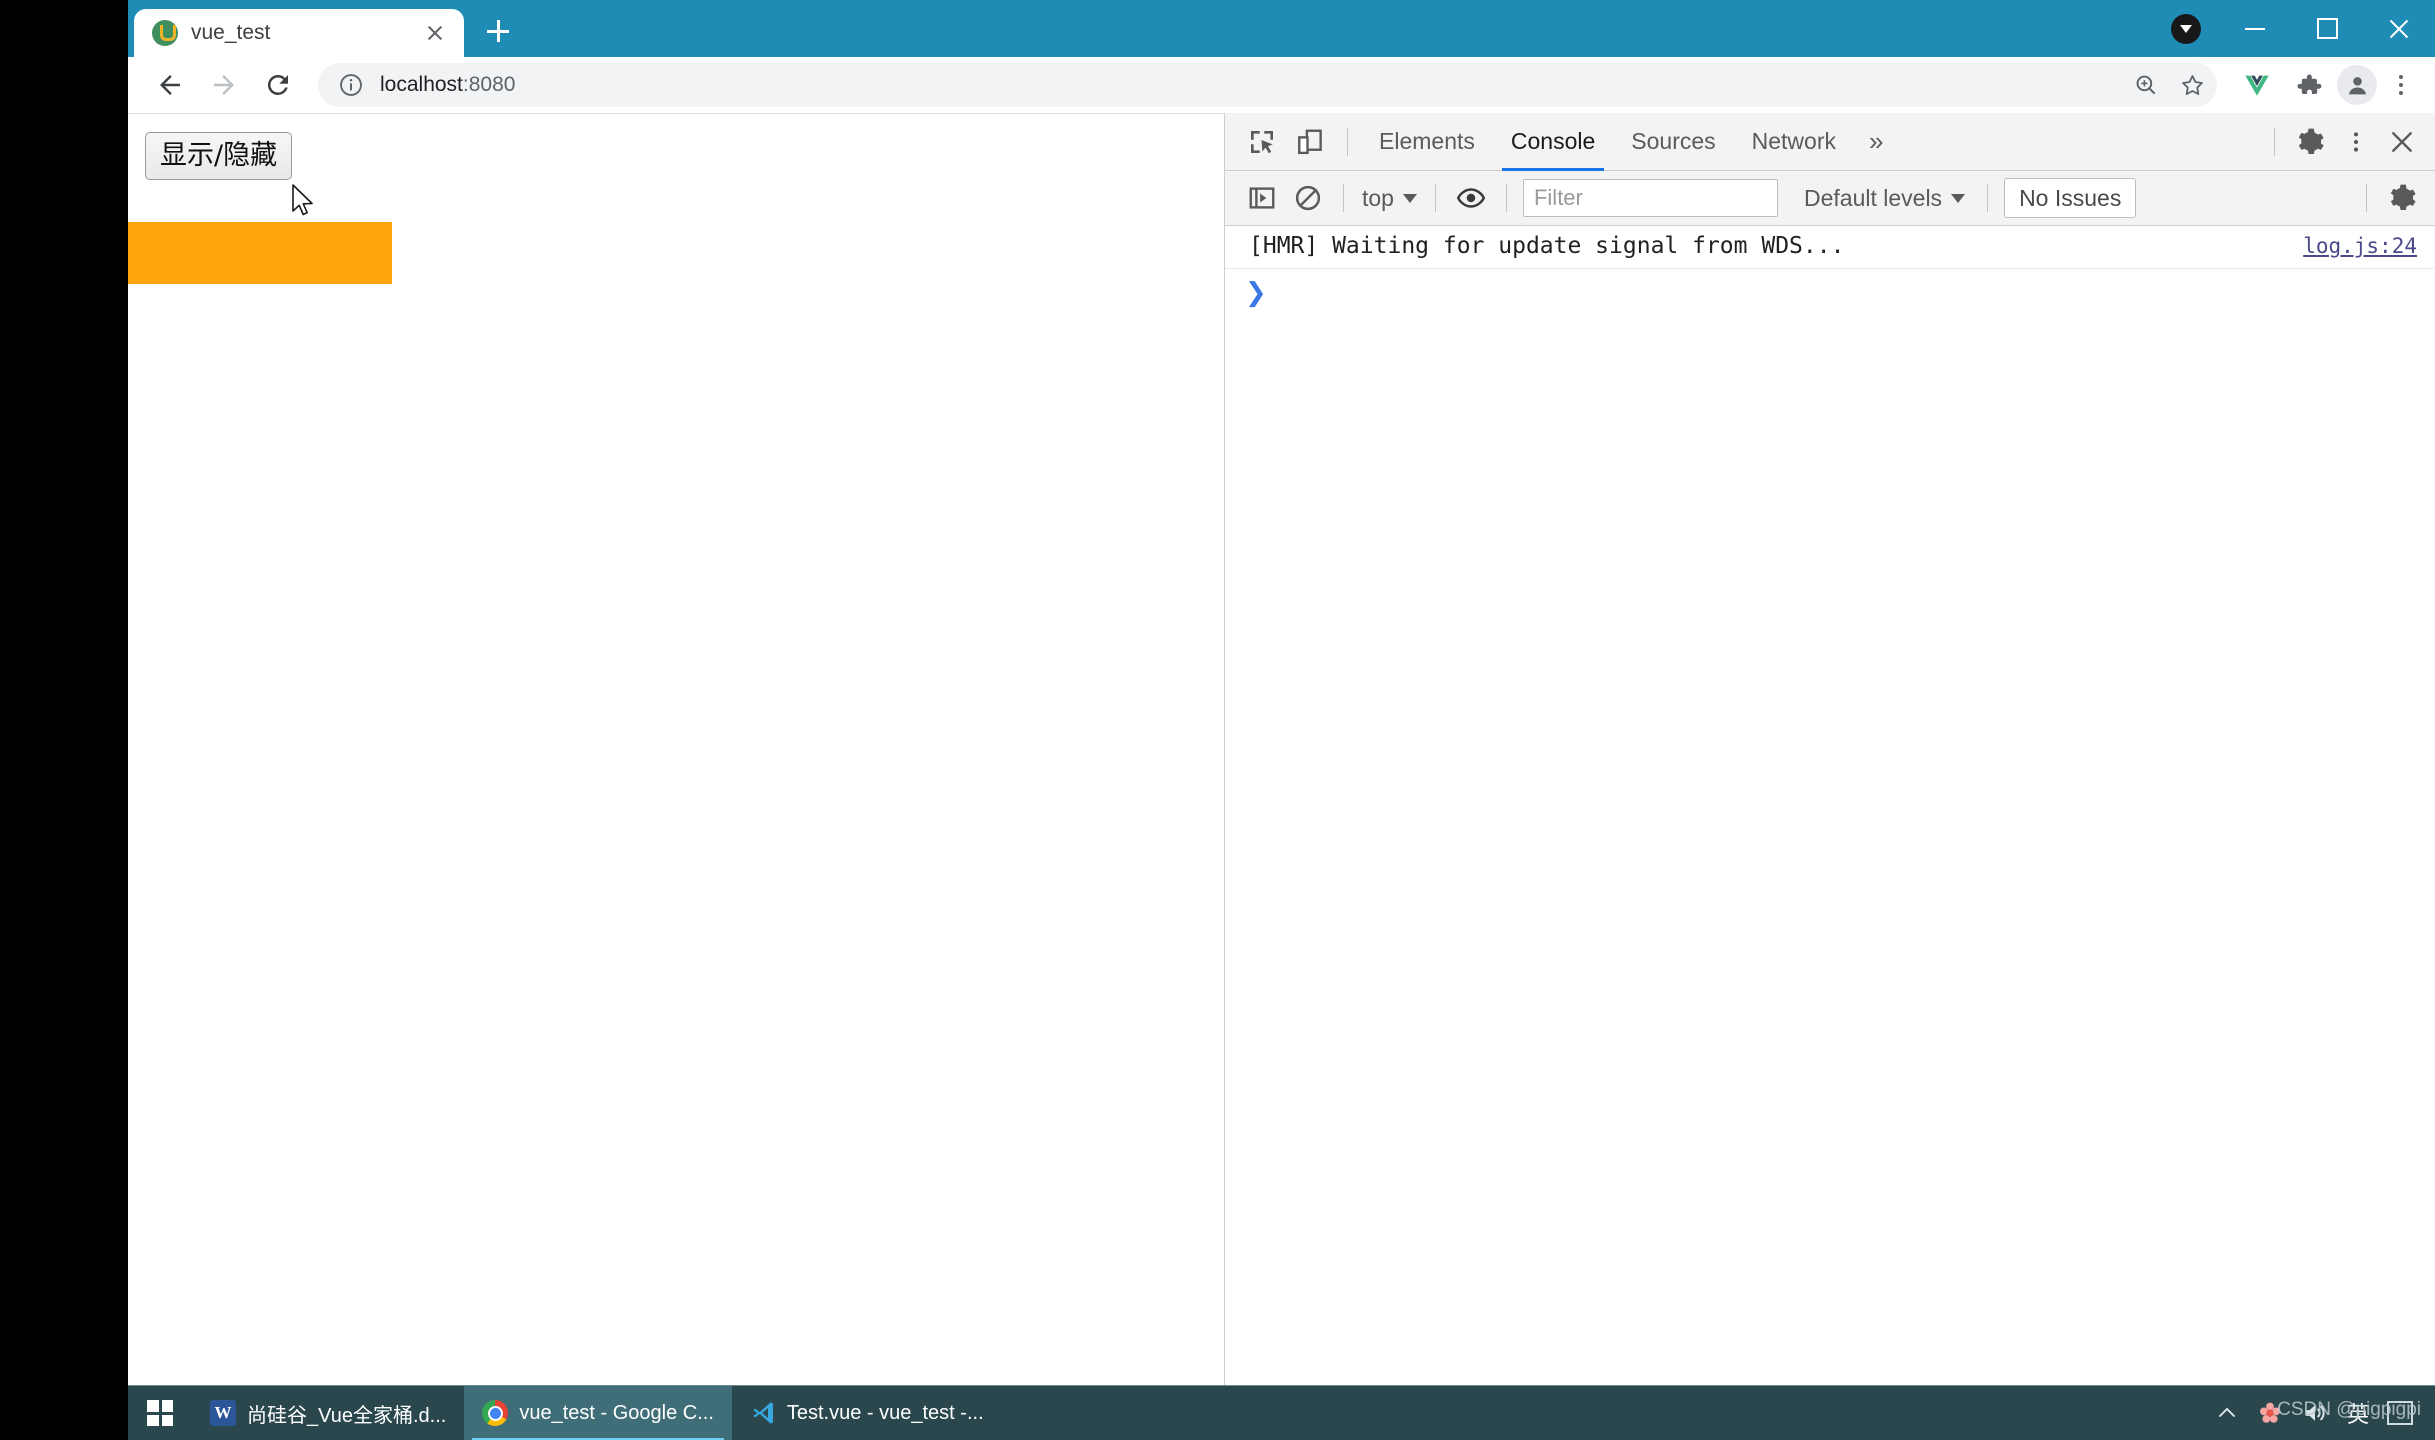 The image size is (2435, 1440). Describe the element at coordinates (1830, 292) in the screenshot. I see `console-input-prompt: ❯` at that location.